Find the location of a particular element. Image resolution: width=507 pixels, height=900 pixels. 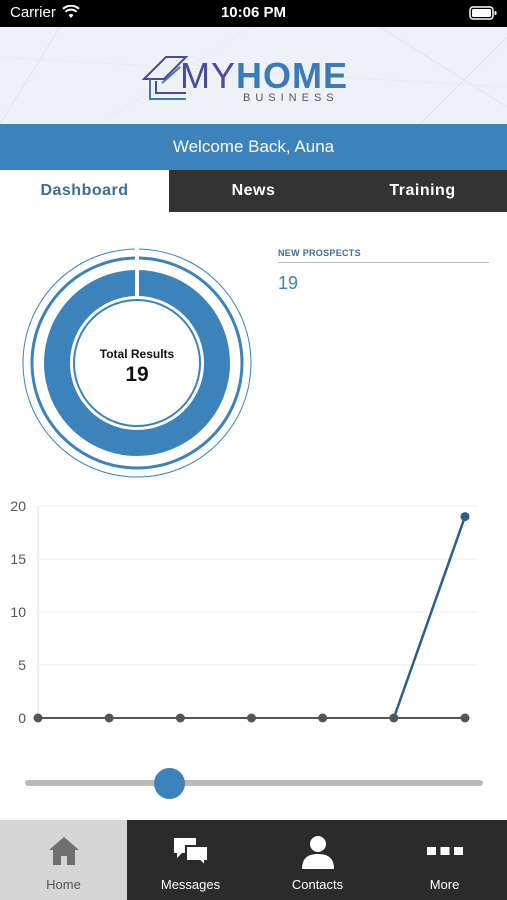

y-tick-label: 20 is located at coordinates (18, 506).